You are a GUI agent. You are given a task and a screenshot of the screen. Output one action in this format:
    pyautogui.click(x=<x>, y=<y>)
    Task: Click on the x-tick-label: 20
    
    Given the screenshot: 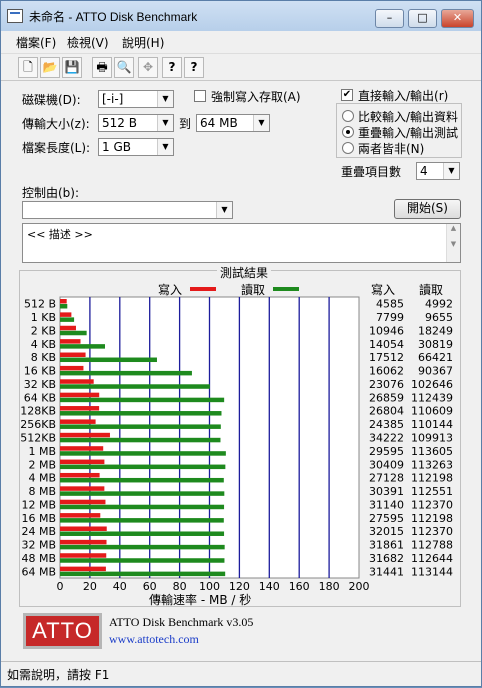 What is the action you would take?
    pyautogui.click(x=90, y=586)
    